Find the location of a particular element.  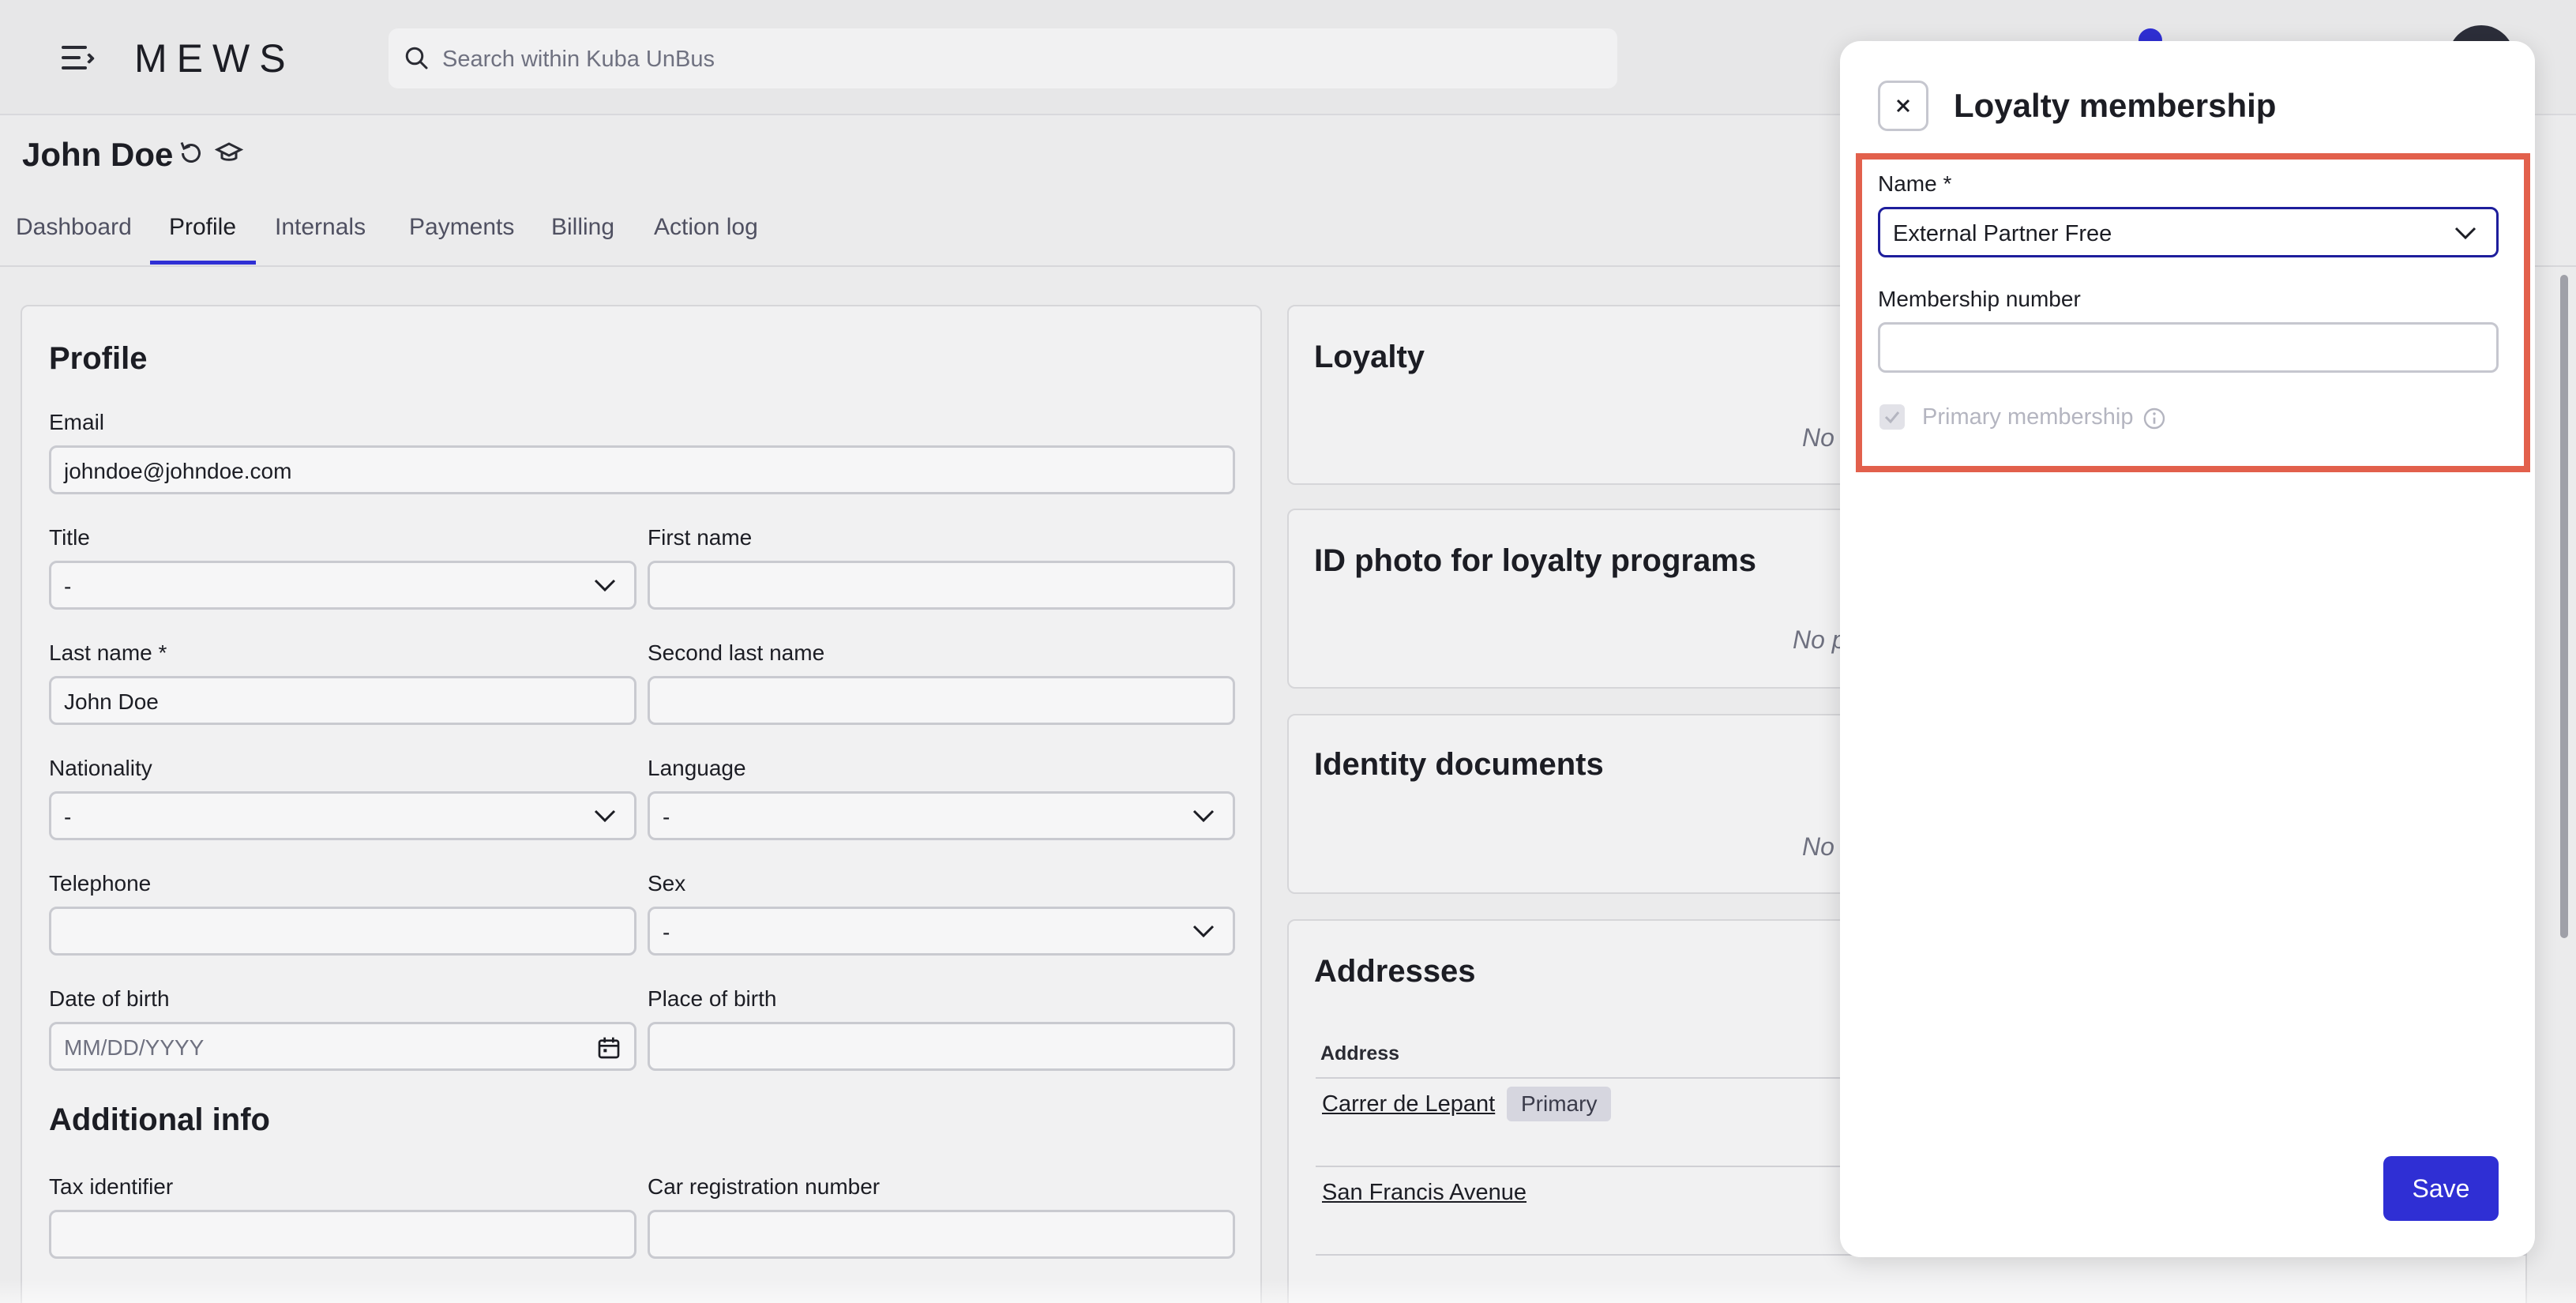

last-name-field: John Doe is located at coordinates (342, 701).